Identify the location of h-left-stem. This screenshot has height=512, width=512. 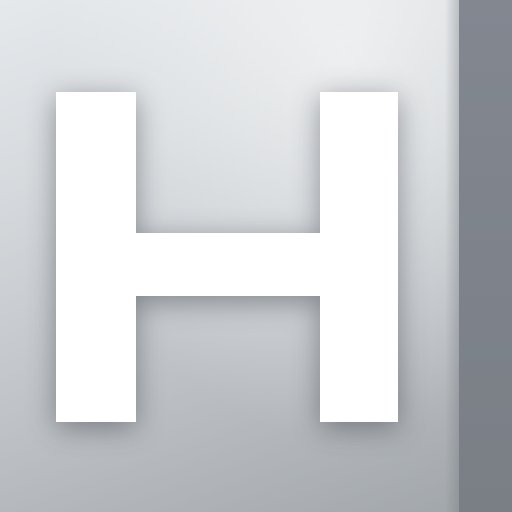
(96, 257).